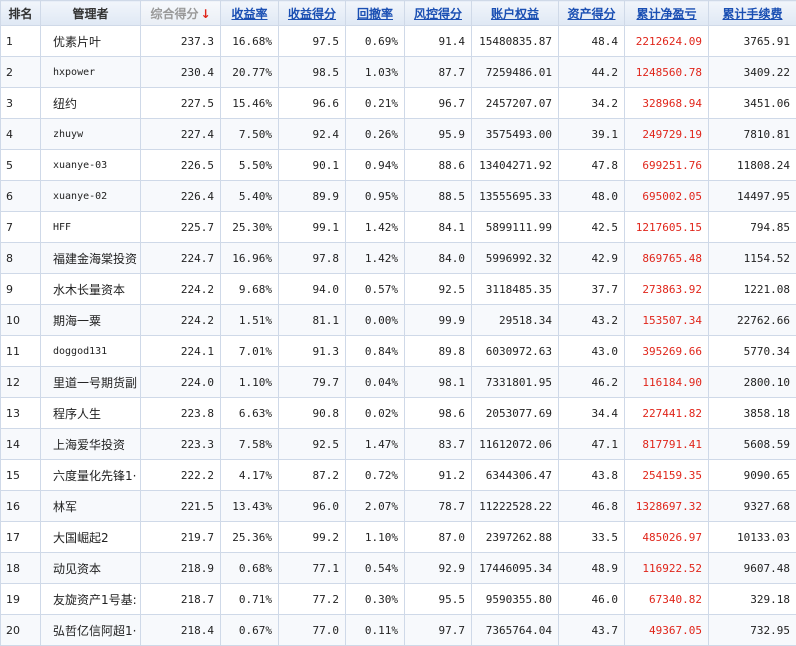 The image size is (796, 646). I want to click on column-header-cumulative-fees: 累计手续费, so click(752, 13).